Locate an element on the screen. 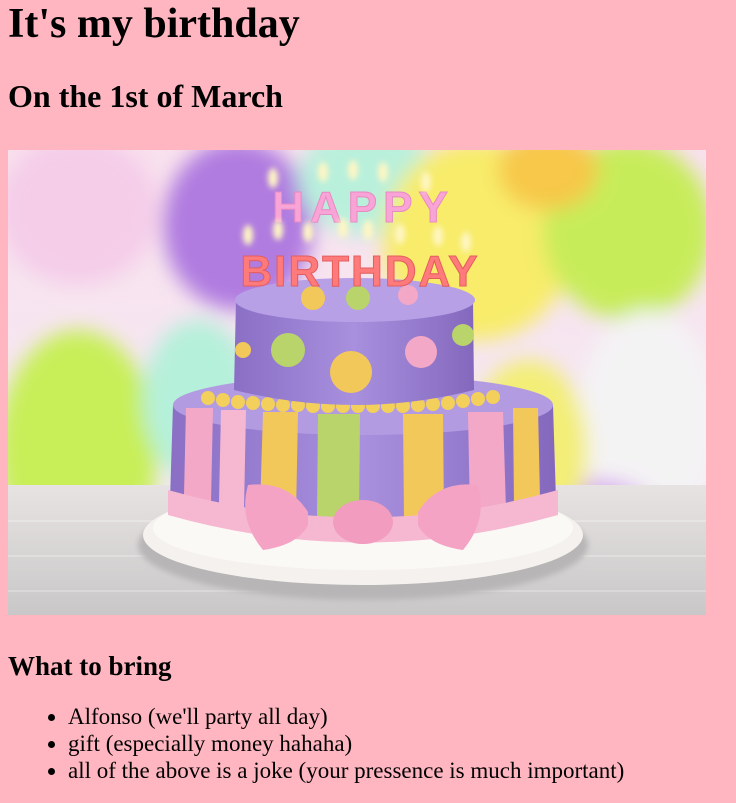  party-date-heading: On the 1st of March is located at coordinates (145, 96).